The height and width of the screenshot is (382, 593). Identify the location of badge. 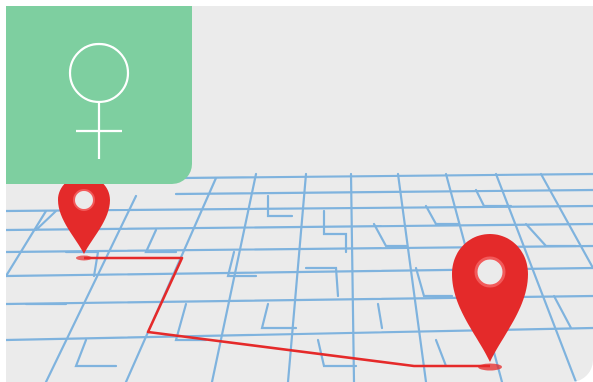
(99, 95).